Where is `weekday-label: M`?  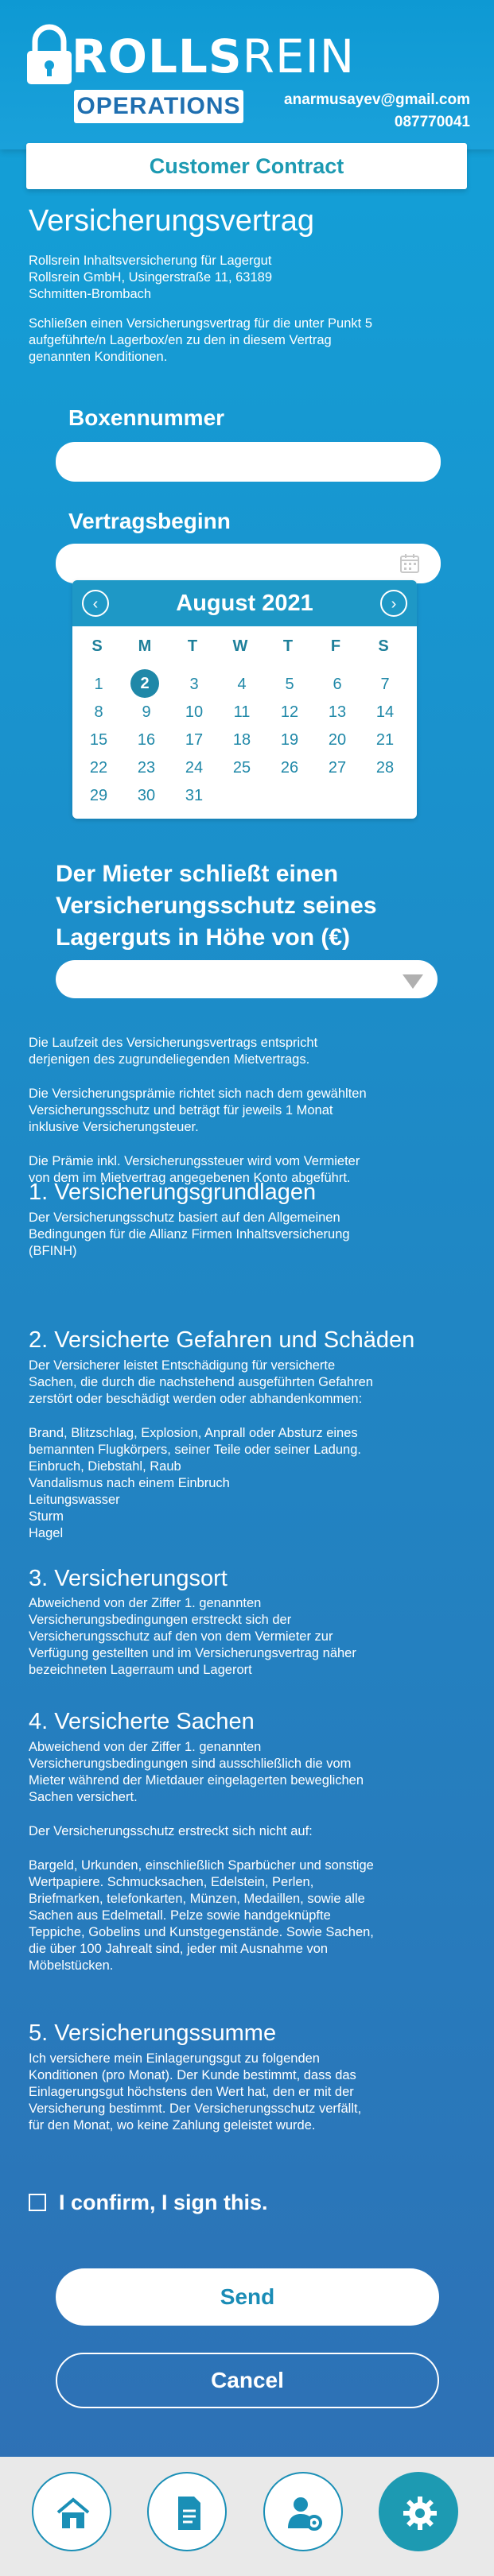
weekday-label: M is located at coordinates (145, 646).